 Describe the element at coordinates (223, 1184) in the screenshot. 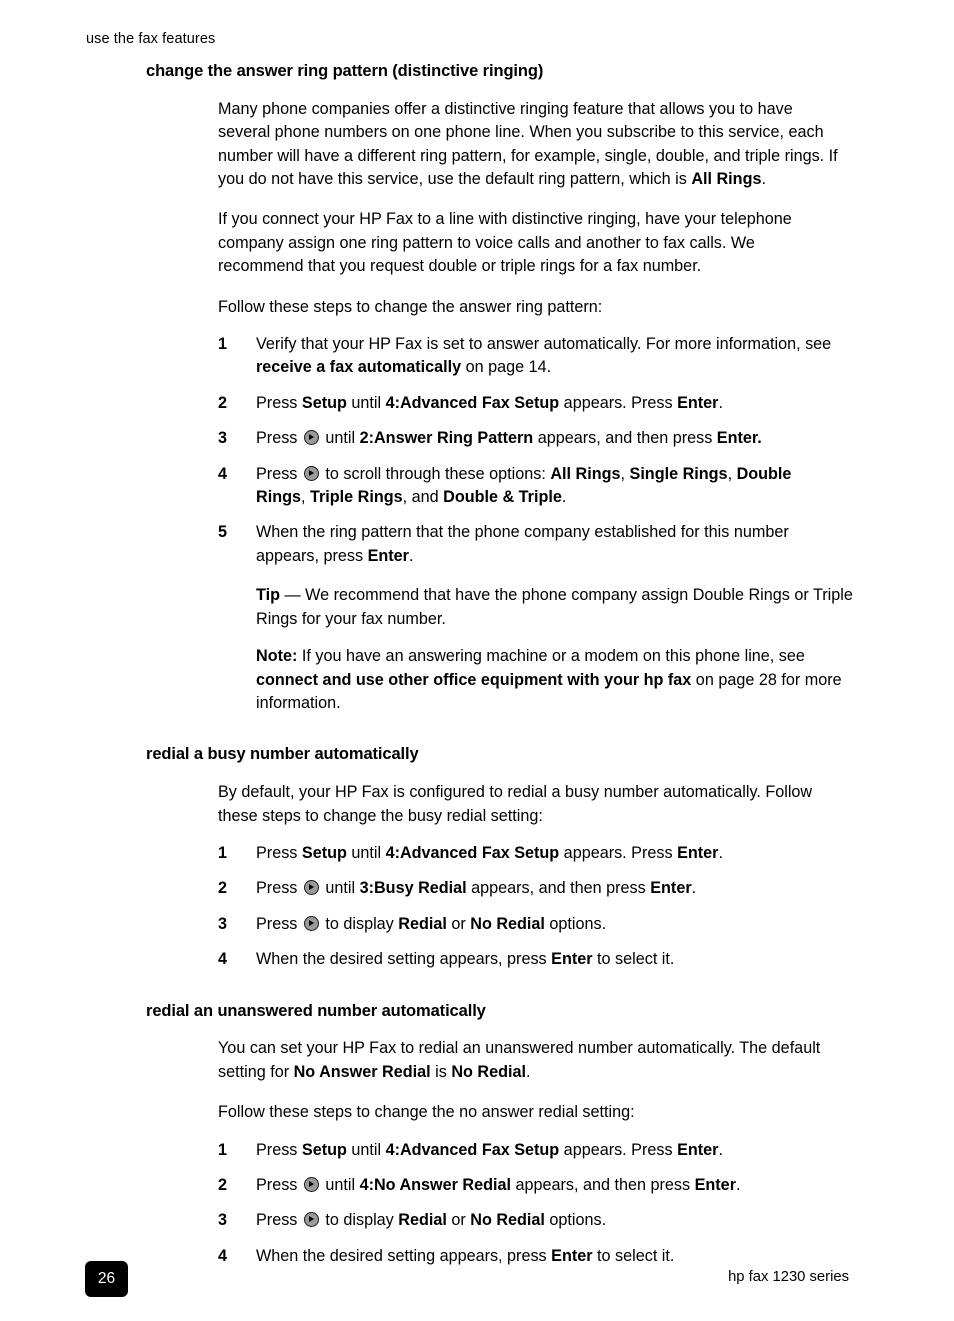

I see `step-number: 2` at that location.